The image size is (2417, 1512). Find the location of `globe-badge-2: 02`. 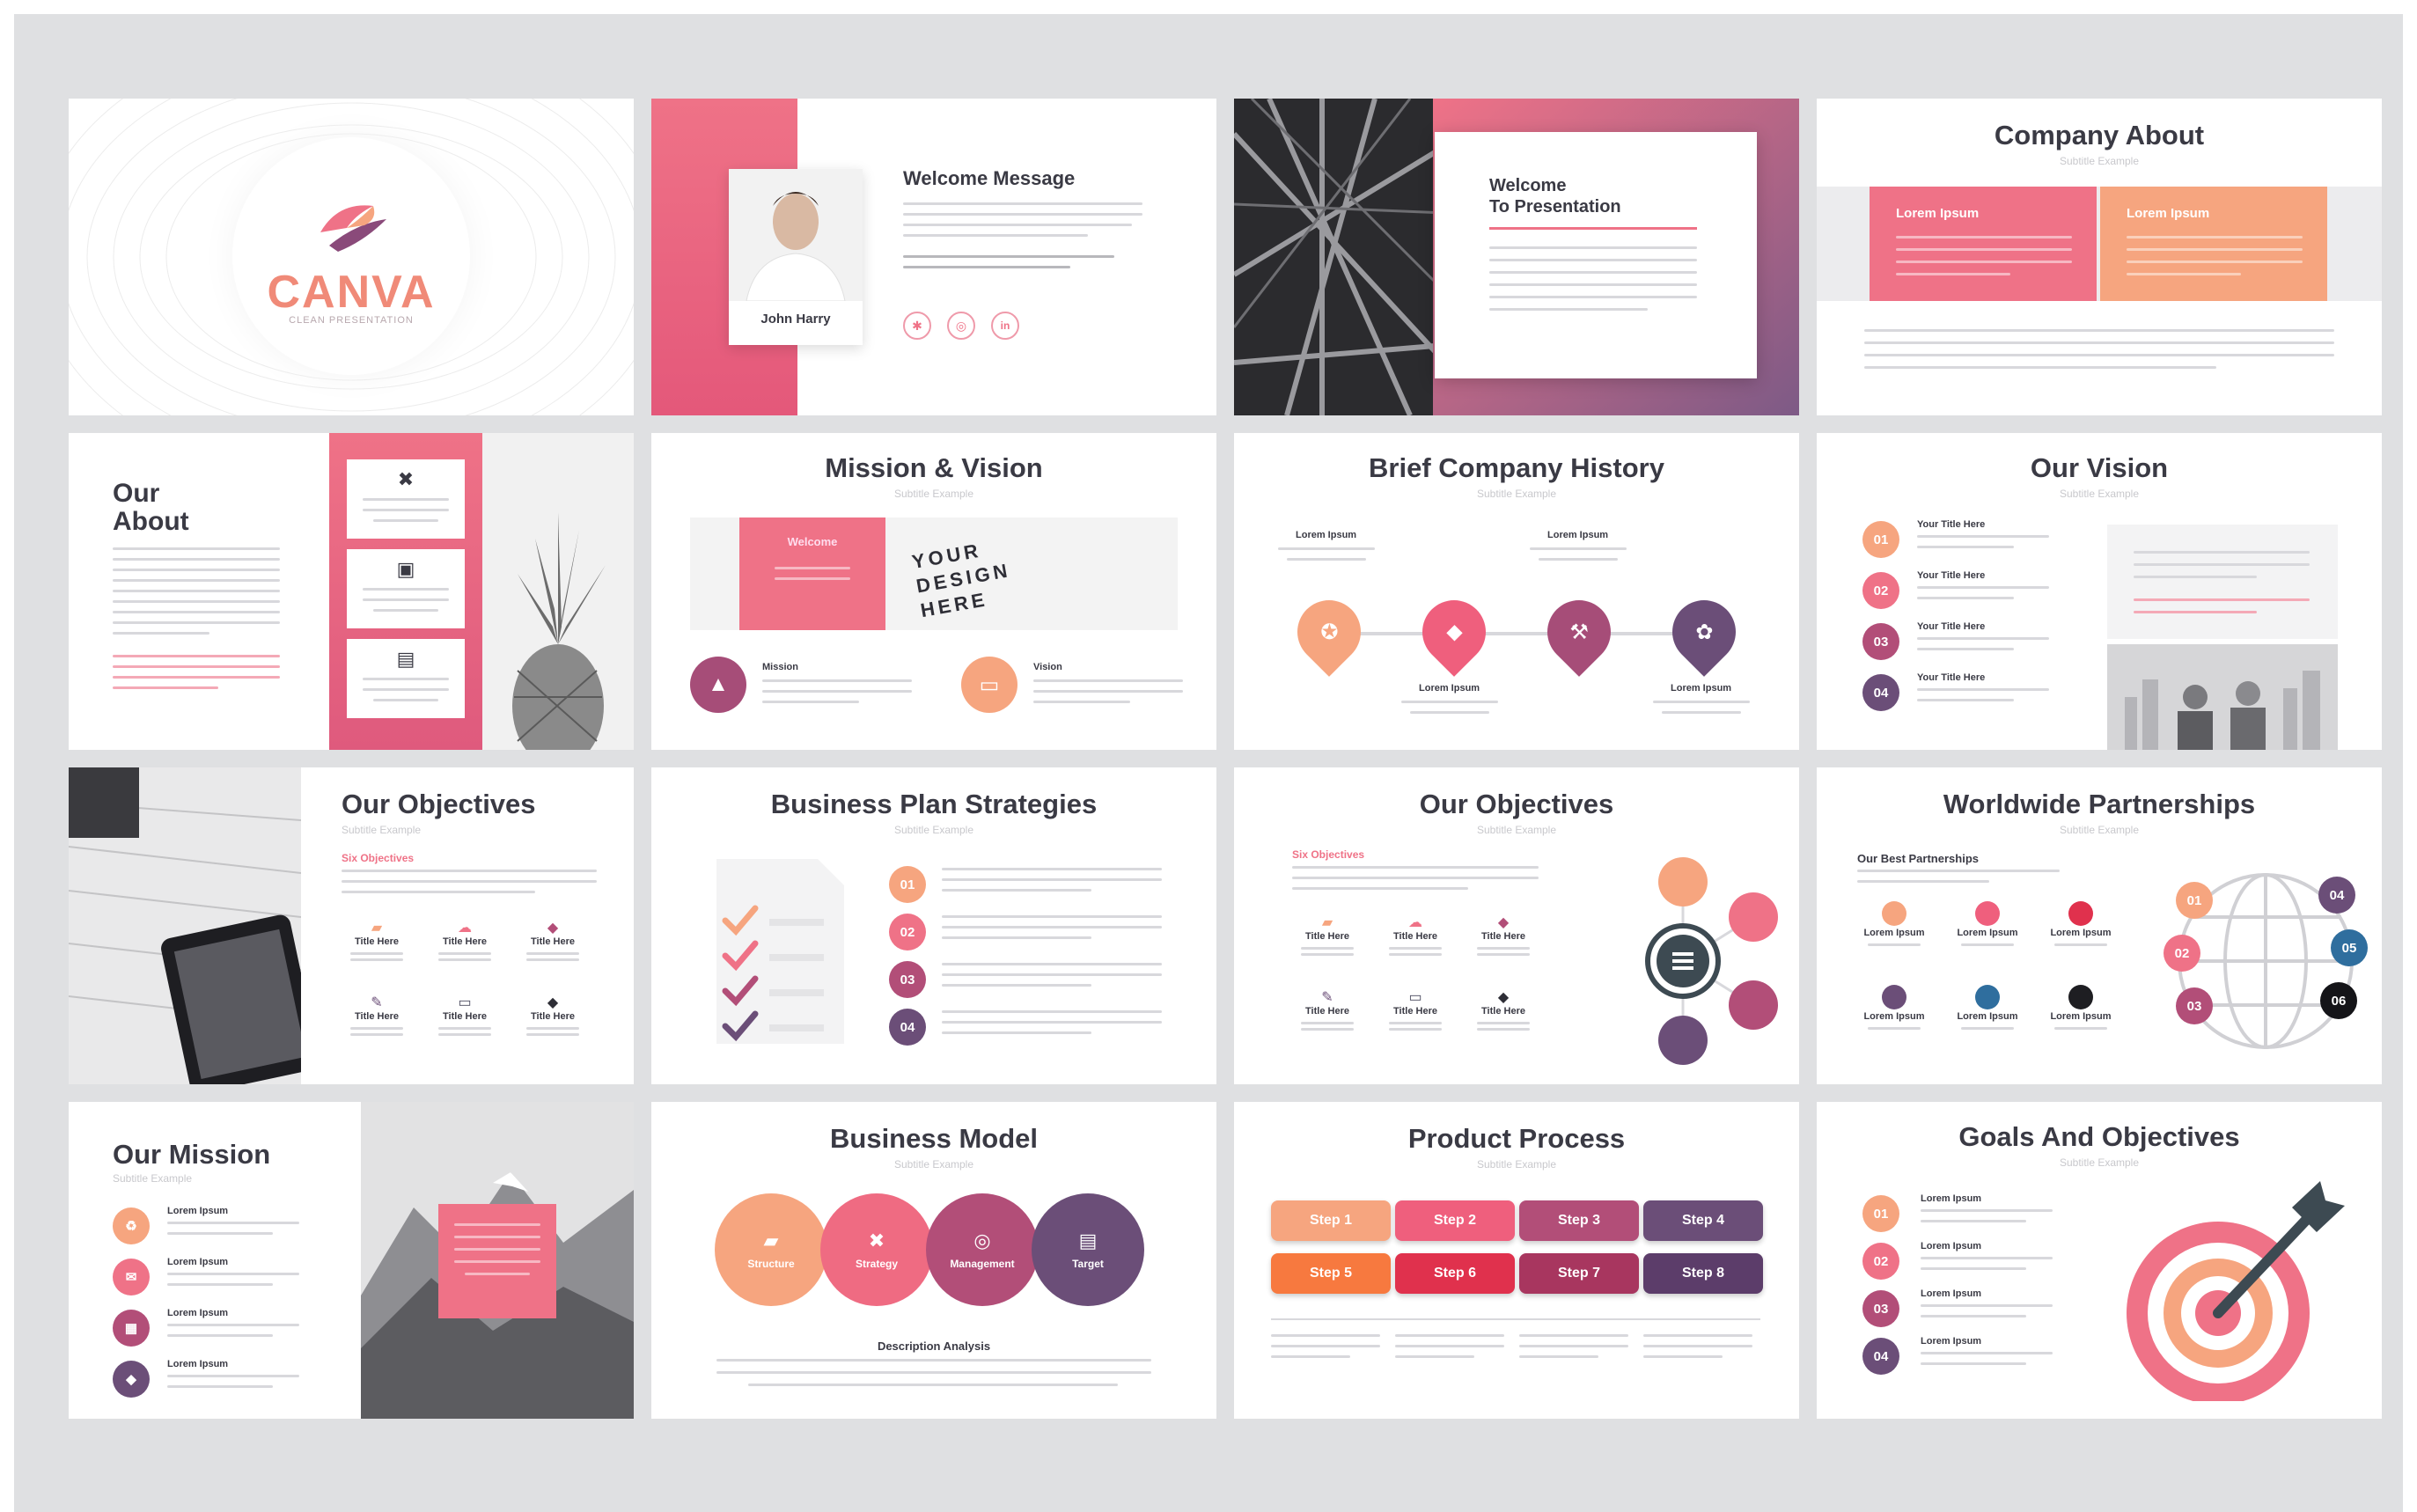

globe-badge-2: 02 is located at coordinates (2182, 953).